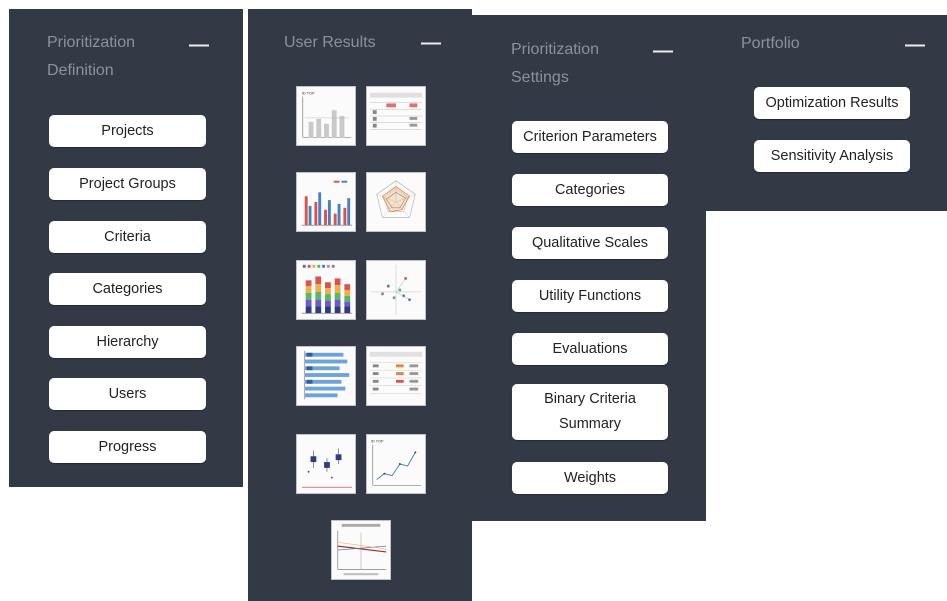 Image resolution: width=947 pixels, height=601 pixels. What do you see at coordinates (127, 342) in the screenshot?
I see `hierarchy-button: Hierarchy` at bounding box center [127, 342].